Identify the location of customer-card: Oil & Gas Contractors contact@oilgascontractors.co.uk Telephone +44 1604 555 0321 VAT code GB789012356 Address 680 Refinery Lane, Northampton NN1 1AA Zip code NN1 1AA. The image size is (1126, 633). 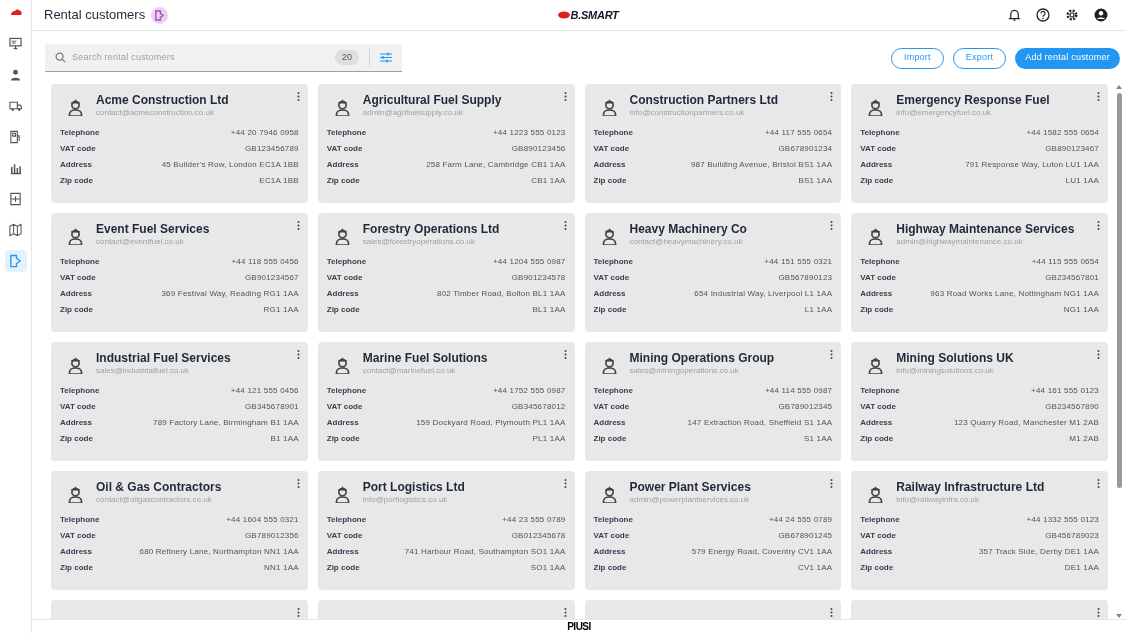
(179, 530).